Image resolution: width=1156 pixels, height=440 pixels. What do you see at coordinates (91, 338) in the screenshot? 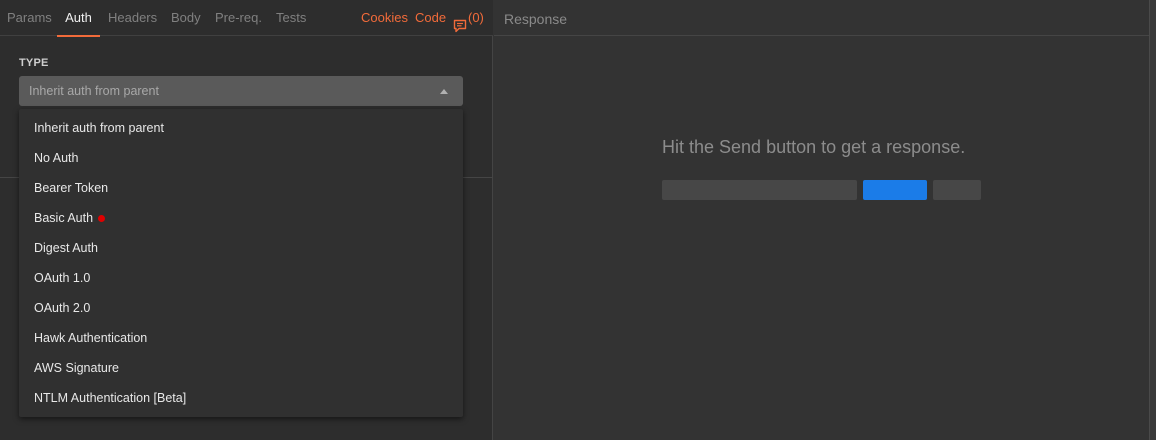
I see `auth-option-label: Hawk Authentication` at bounding box center [91, 338].